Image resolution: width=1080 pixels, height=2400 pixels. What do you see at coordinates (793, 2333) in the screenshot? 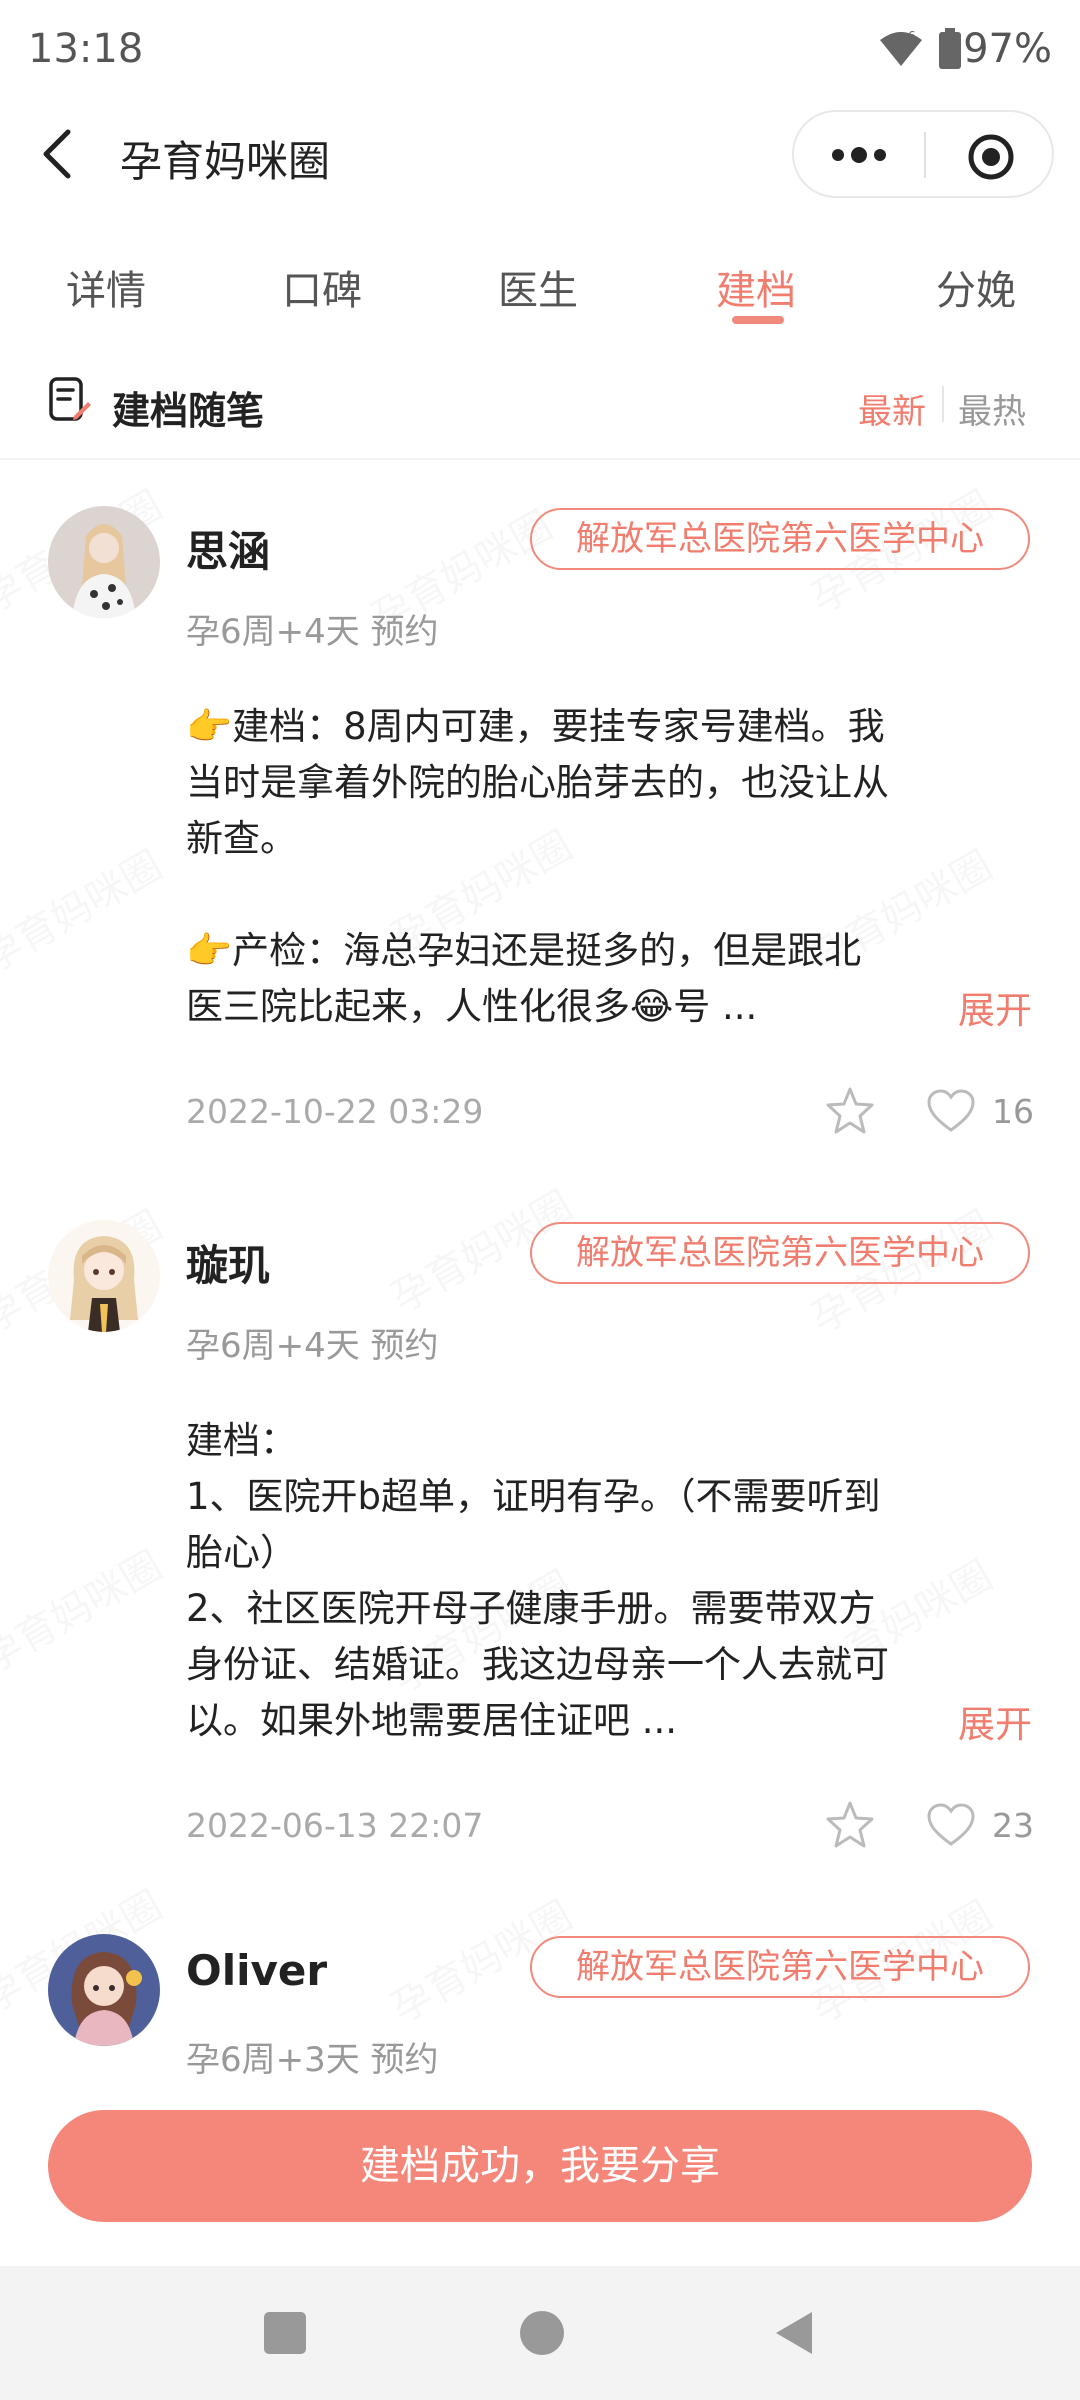
I see `back-icon` at bounding box center [793, 2333].